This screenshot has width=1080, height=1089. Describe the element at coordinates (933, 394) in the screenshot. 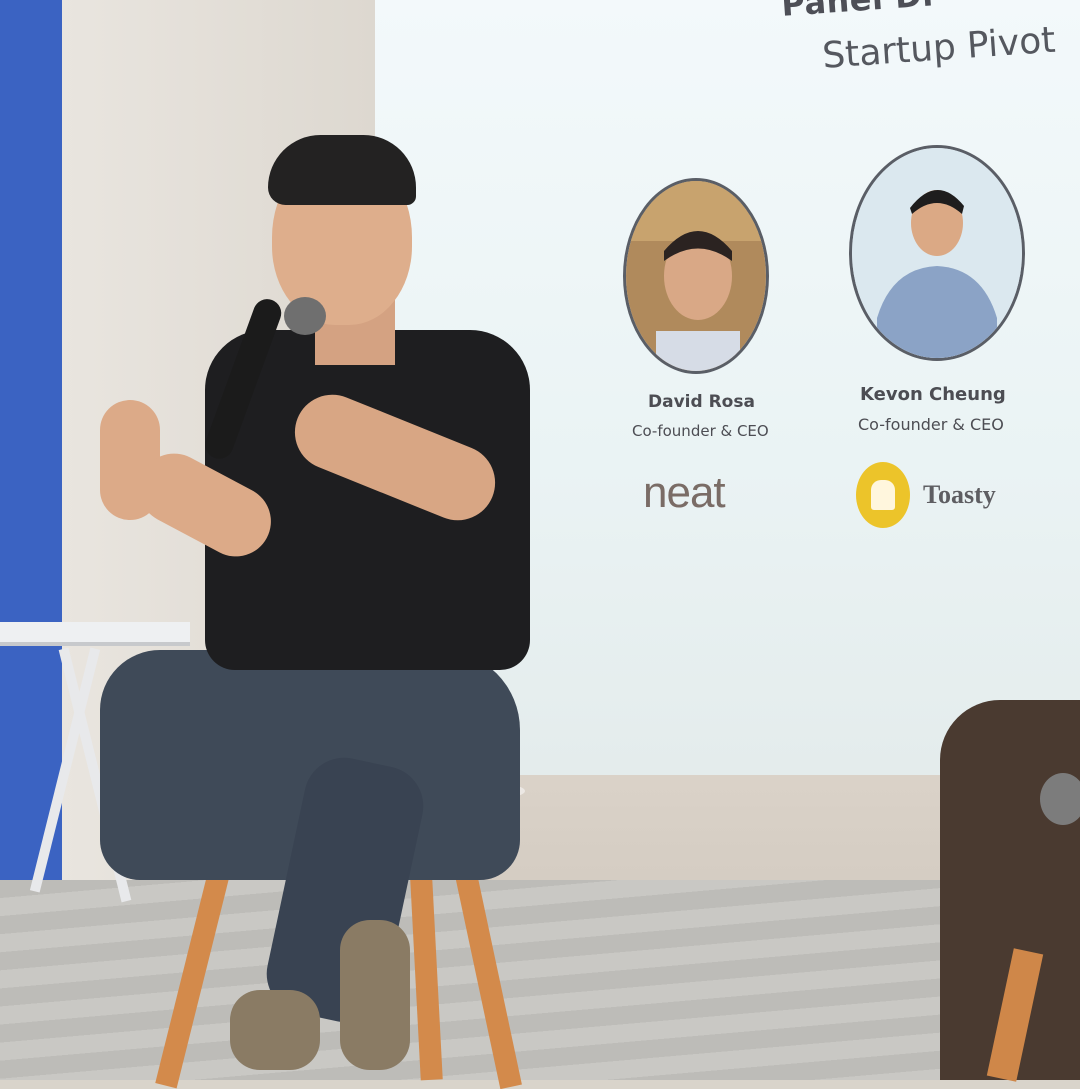

I see `speaker-name: Kevon Cheung` at that location.